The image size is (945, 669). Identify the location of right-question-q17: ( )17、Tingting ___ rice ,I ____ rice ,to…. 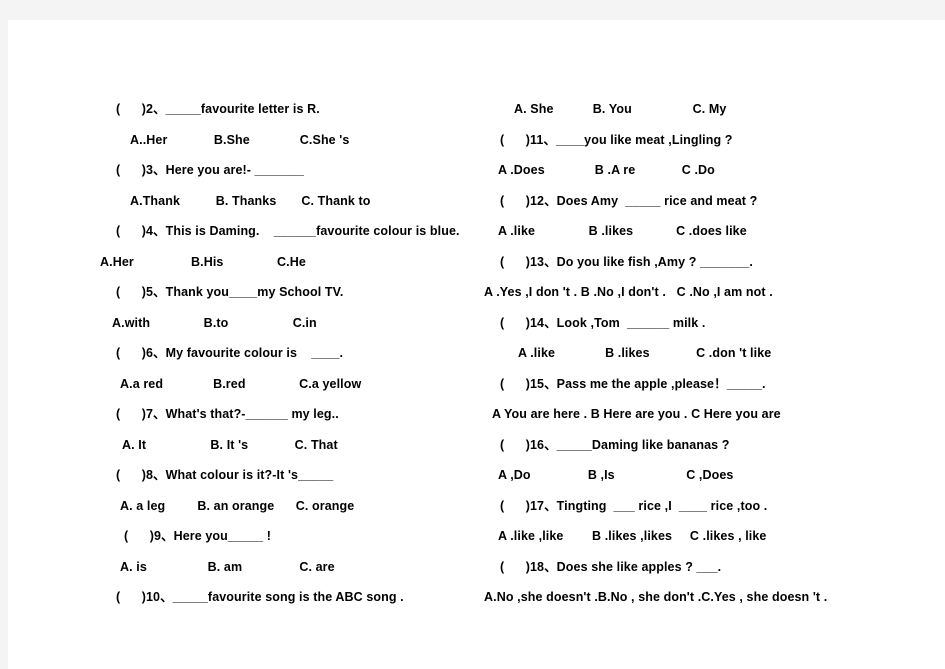
(634, 505).